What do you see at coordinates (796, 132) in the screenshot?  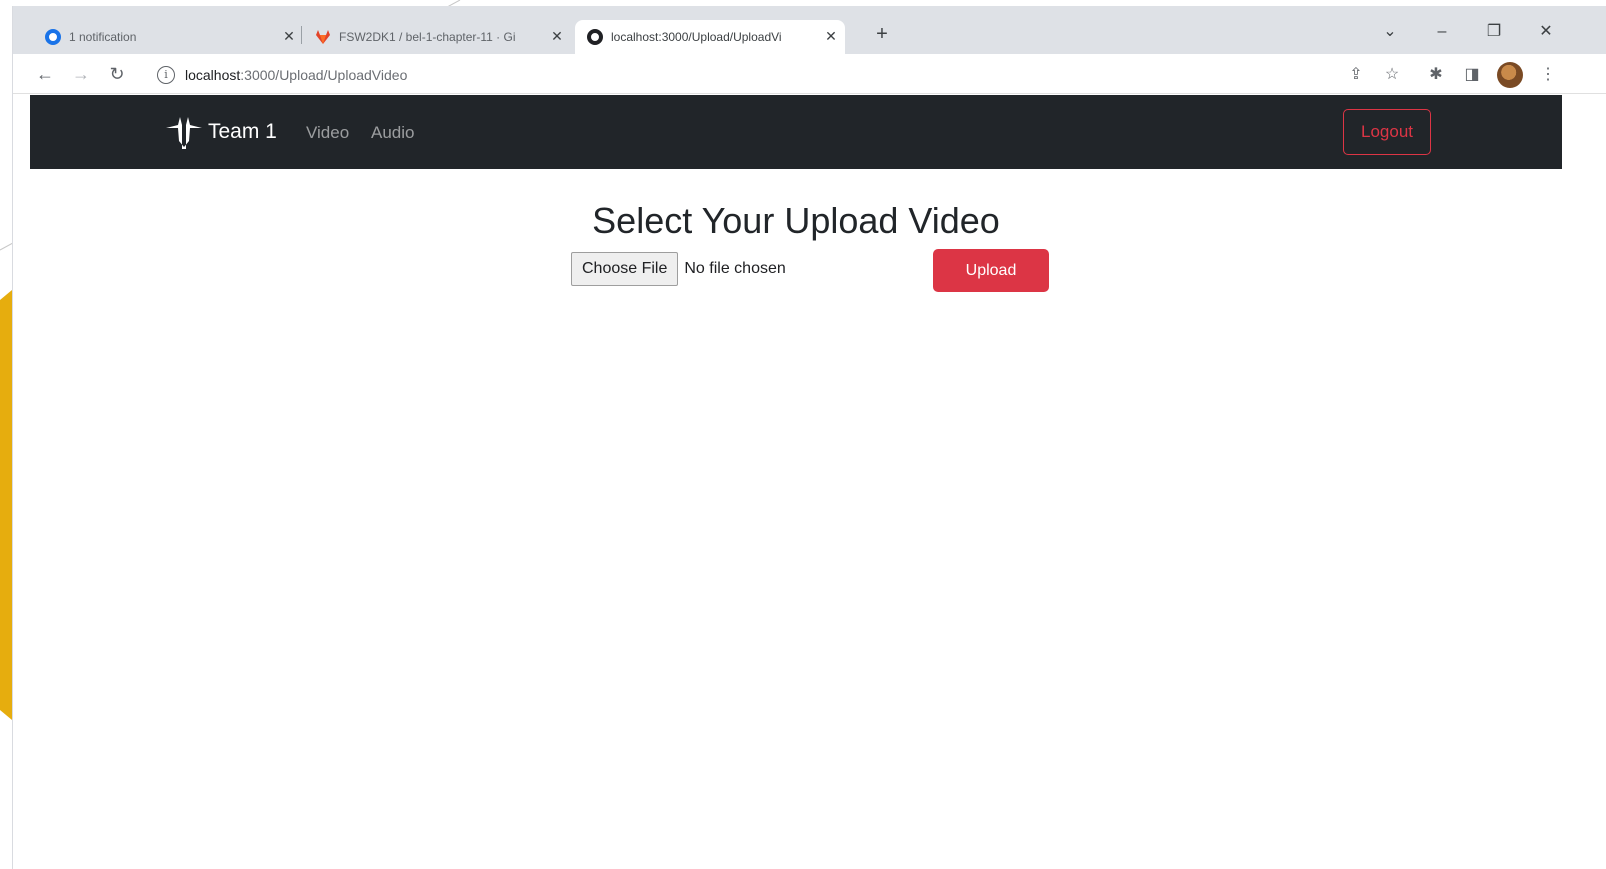 I see `app-navbar: Team 1 Video Audio Logout` at bounding box center [796, 132].